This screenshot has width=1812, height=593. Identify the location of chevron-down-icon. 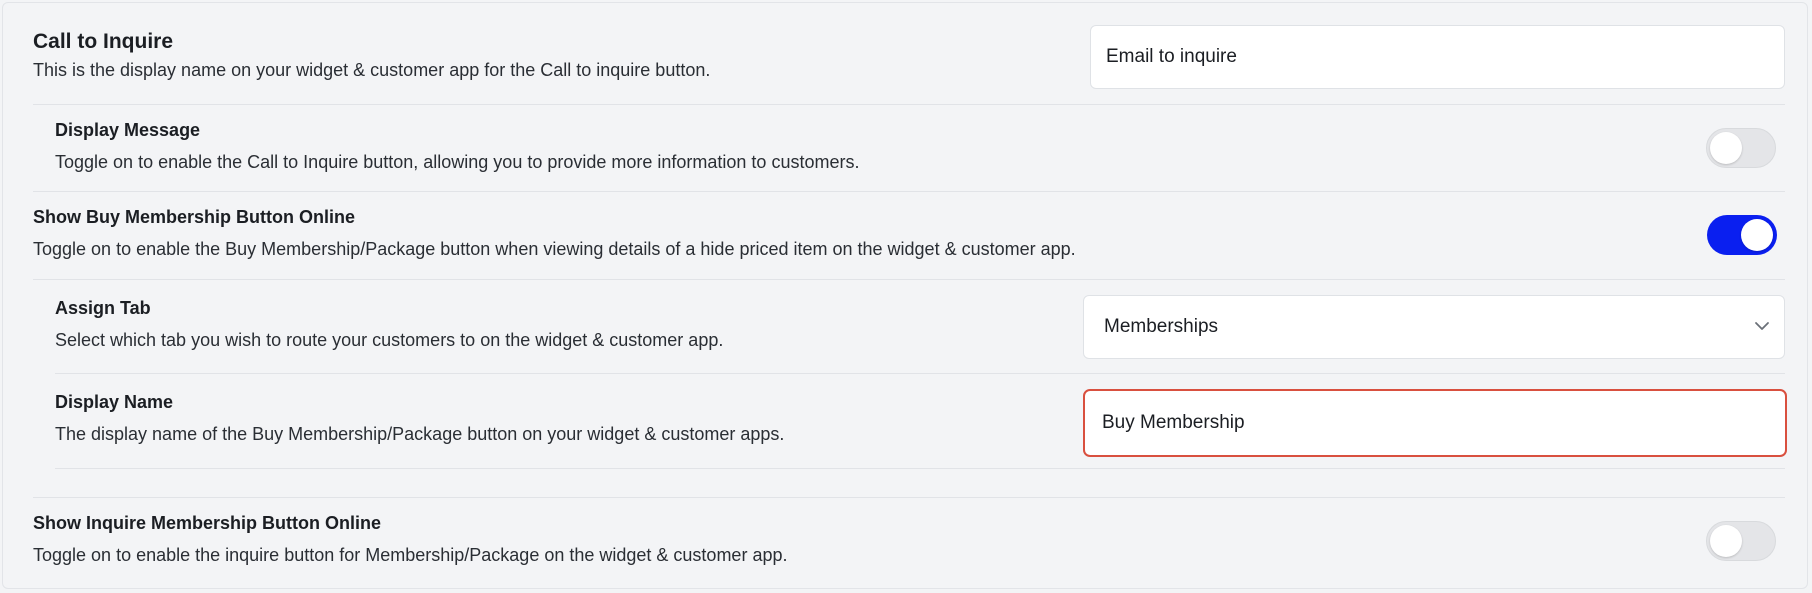
(1762, 326).